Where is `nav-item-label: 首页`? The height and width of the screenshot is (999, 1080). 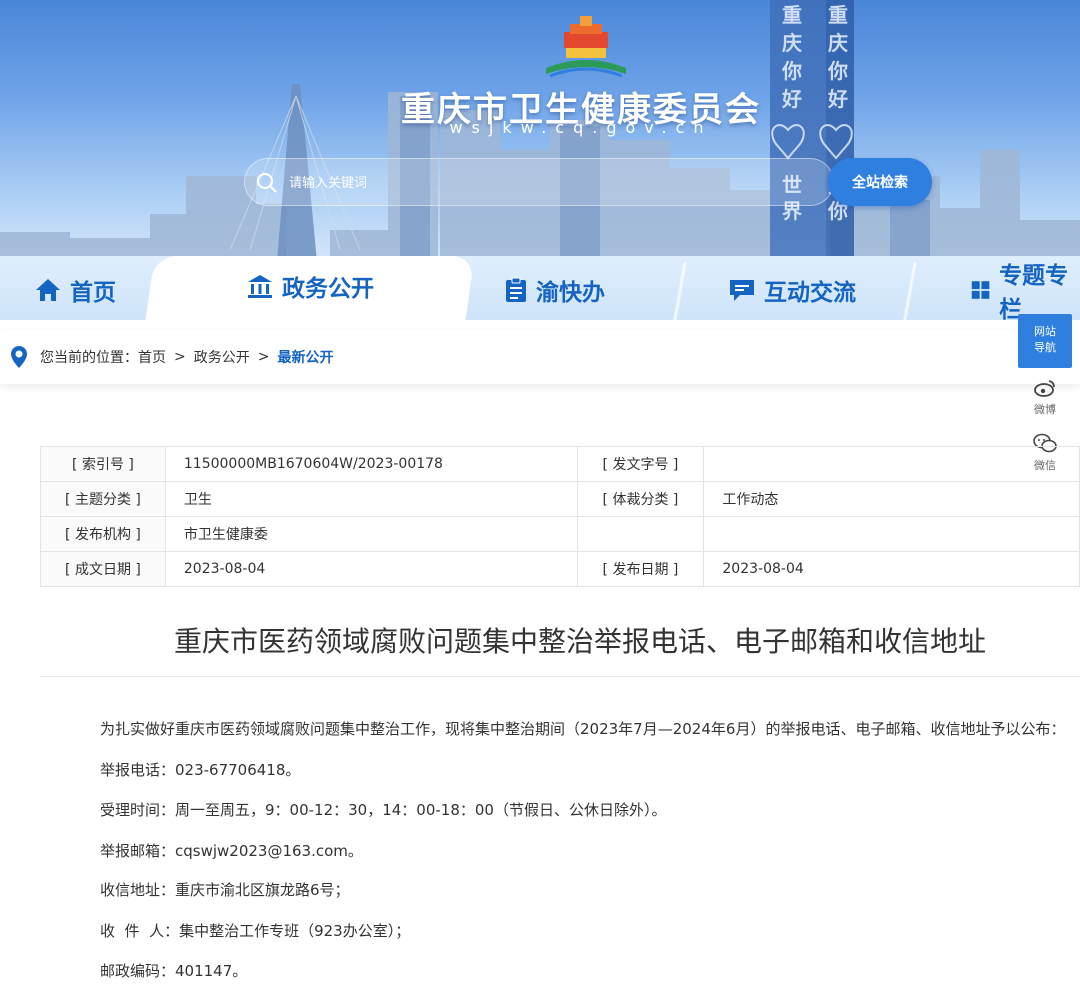
nav-item-label: 首页 is located at coordinates (93, 293).